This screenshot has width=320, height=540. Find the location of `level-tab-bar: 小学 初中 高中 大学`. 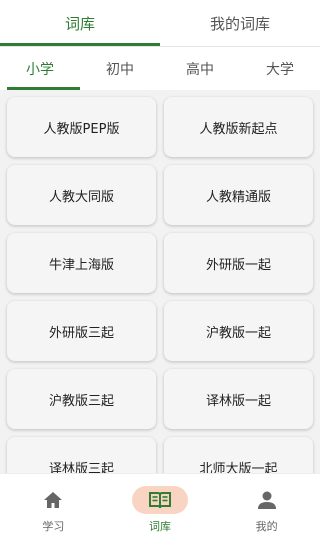

level-tab-bar: 小学 初中 高中 大学 is located at coordinates (160, 68).